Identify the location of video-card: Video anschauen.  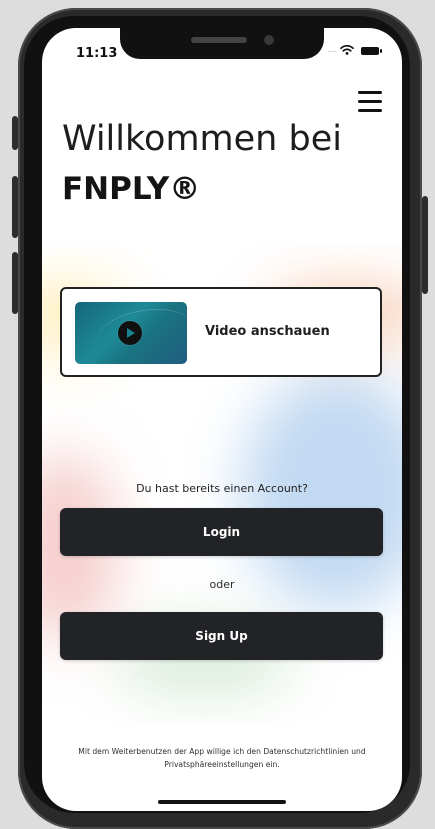
(221, 332).